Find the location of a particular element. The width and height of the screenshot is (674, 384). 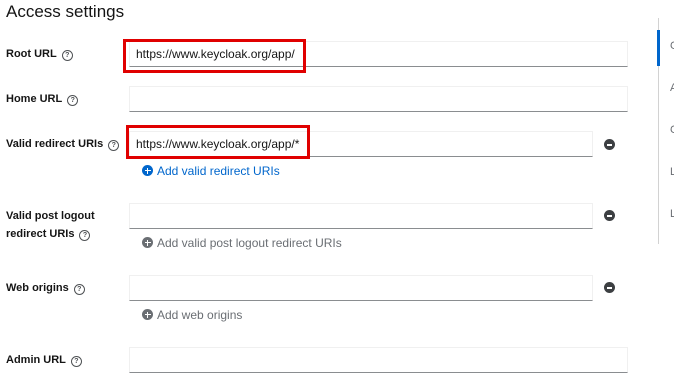

section-title: Access settings is located at coordinates (65, 11).